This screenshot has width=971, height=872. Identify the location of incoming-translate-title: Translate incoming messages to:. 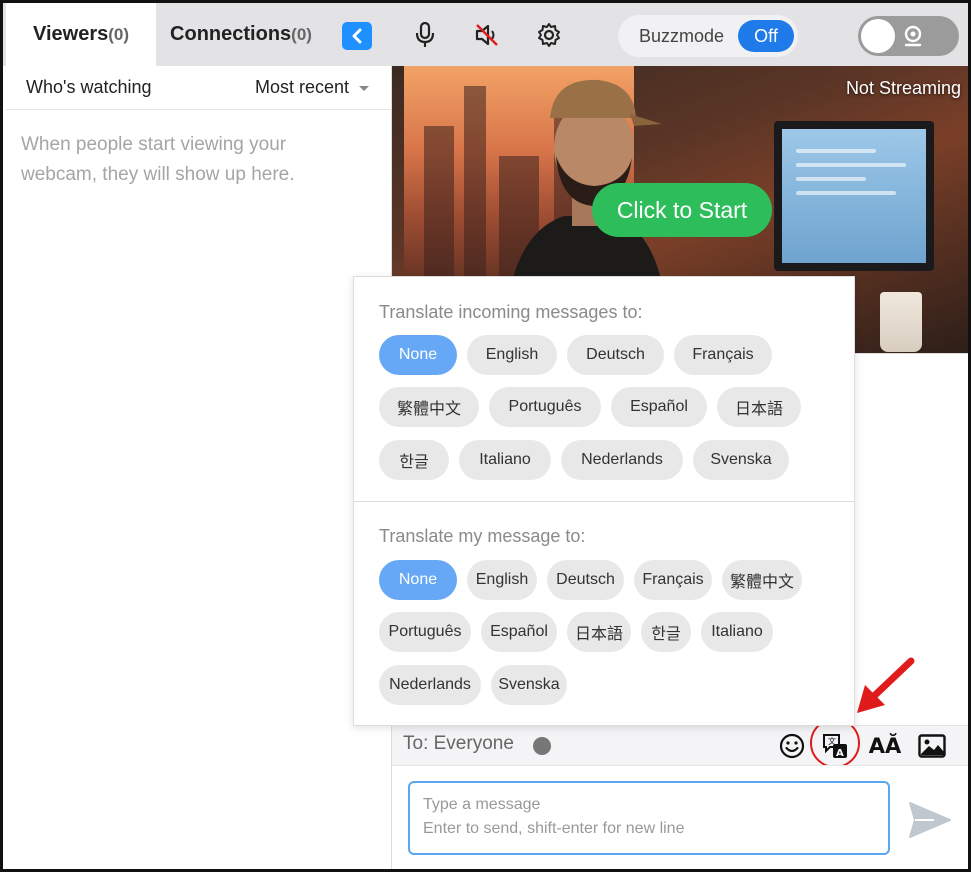
(511, 312).